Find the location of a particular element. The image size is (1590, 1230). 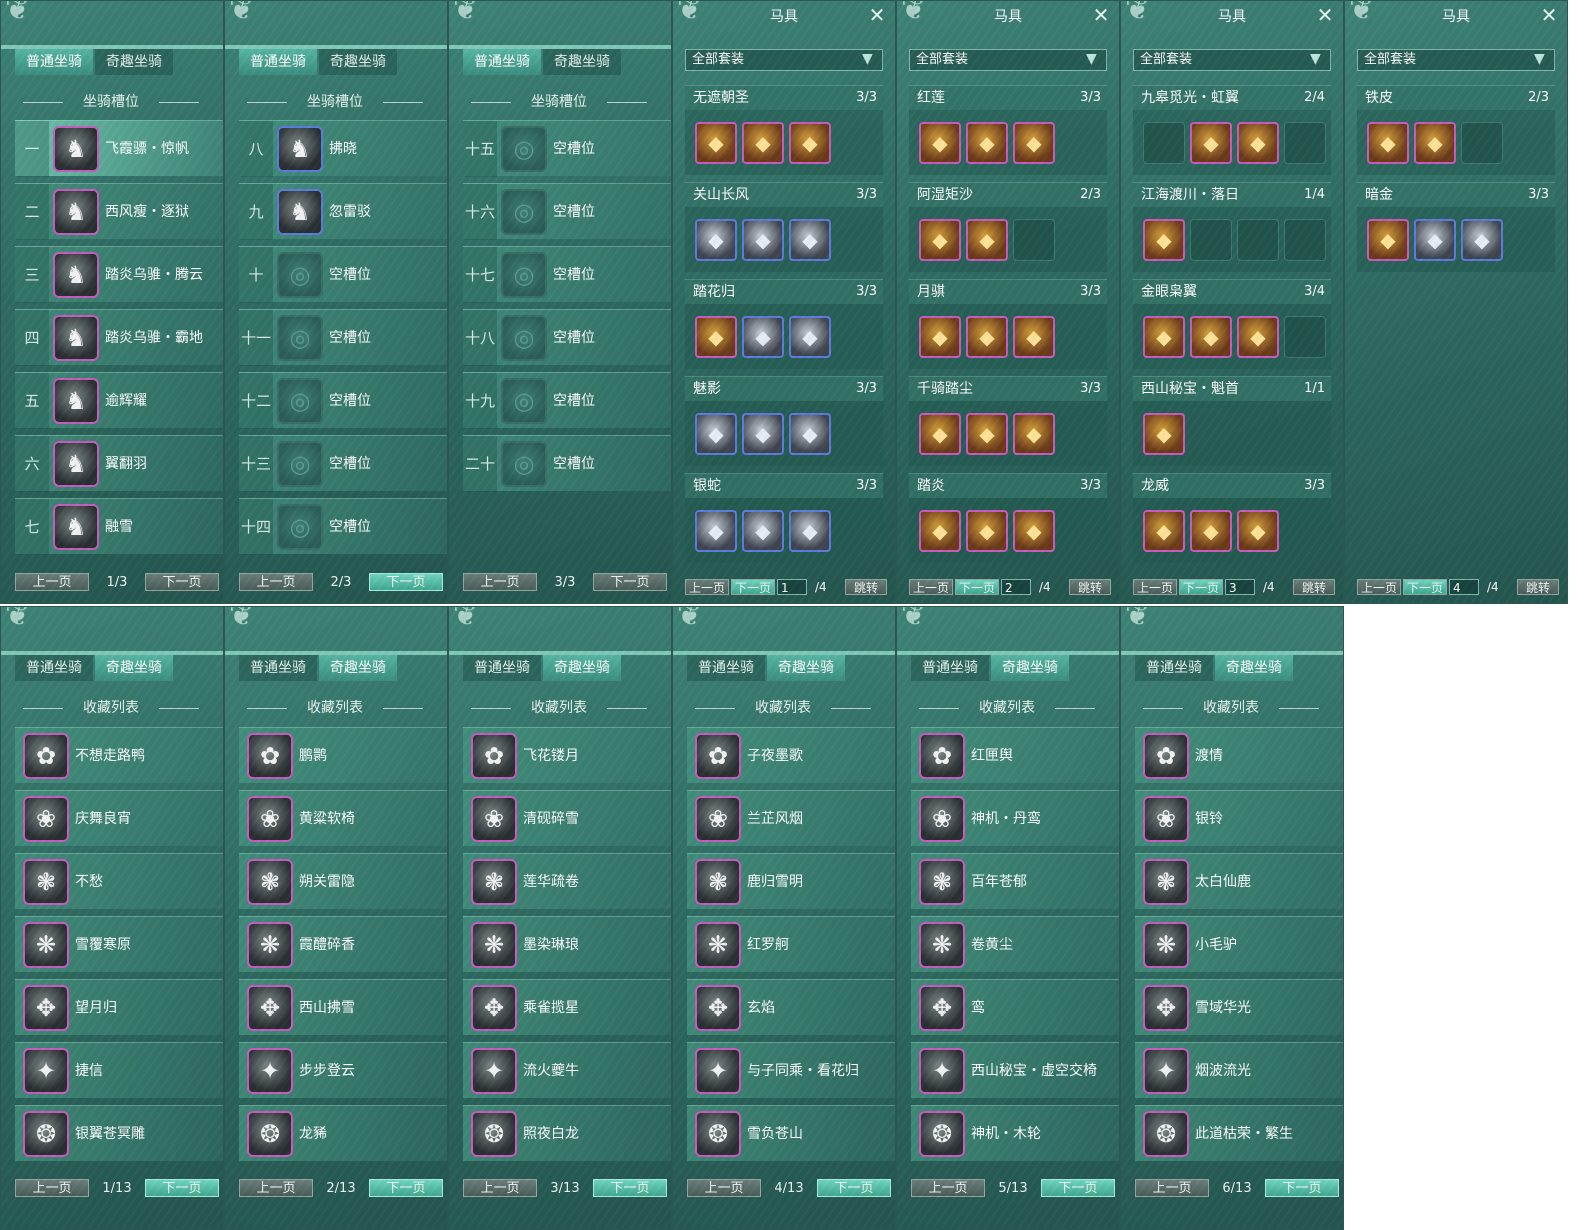

collection-item: ❋ 小毛驴 is located at coordinates (1239, 944).